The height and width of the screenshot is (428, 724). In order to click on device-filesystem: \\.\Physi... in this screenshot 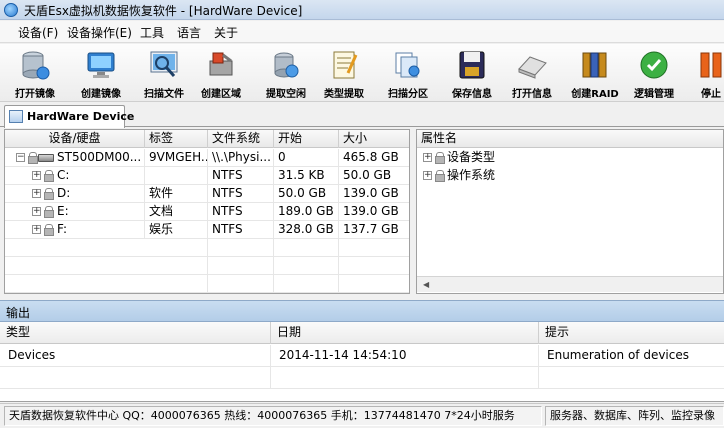, I will do `click(241, 158)`.